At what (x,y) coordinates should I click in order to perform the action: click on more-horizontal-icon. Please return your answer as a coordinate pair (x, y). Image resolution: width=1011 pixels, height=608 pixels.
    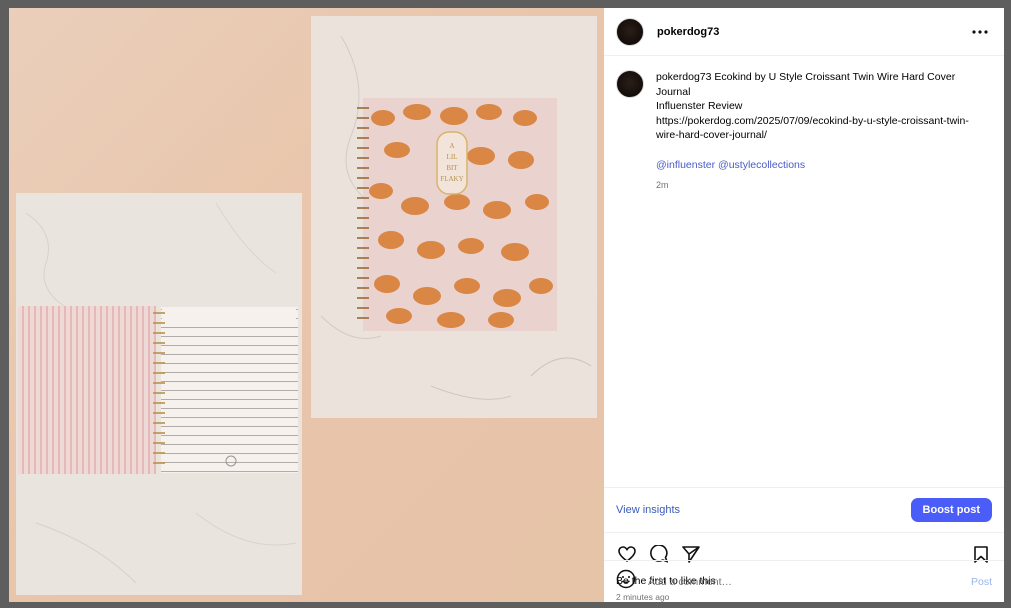
    Looking at the image, I should click on (980, 31).